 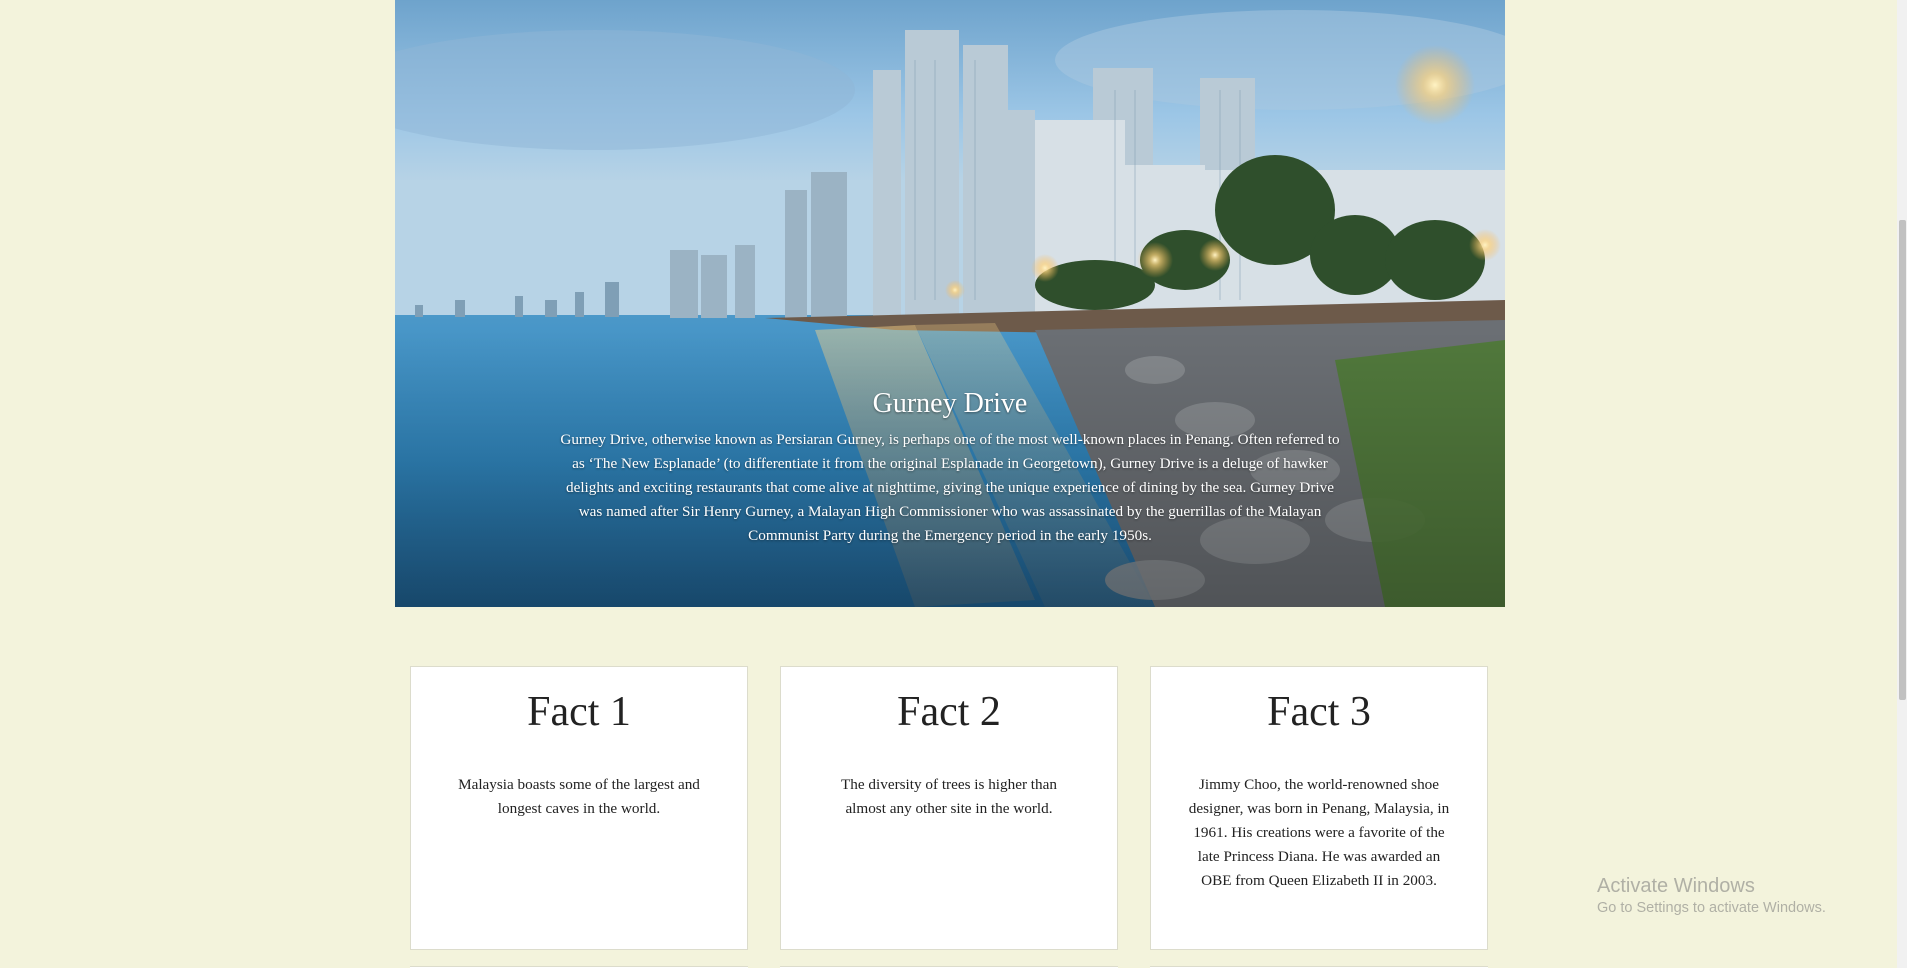 What do you see at coordinates (949, 712) in the screenshot?
I see `fact-card-title: Fact 2` at bounding box center [949, 712].